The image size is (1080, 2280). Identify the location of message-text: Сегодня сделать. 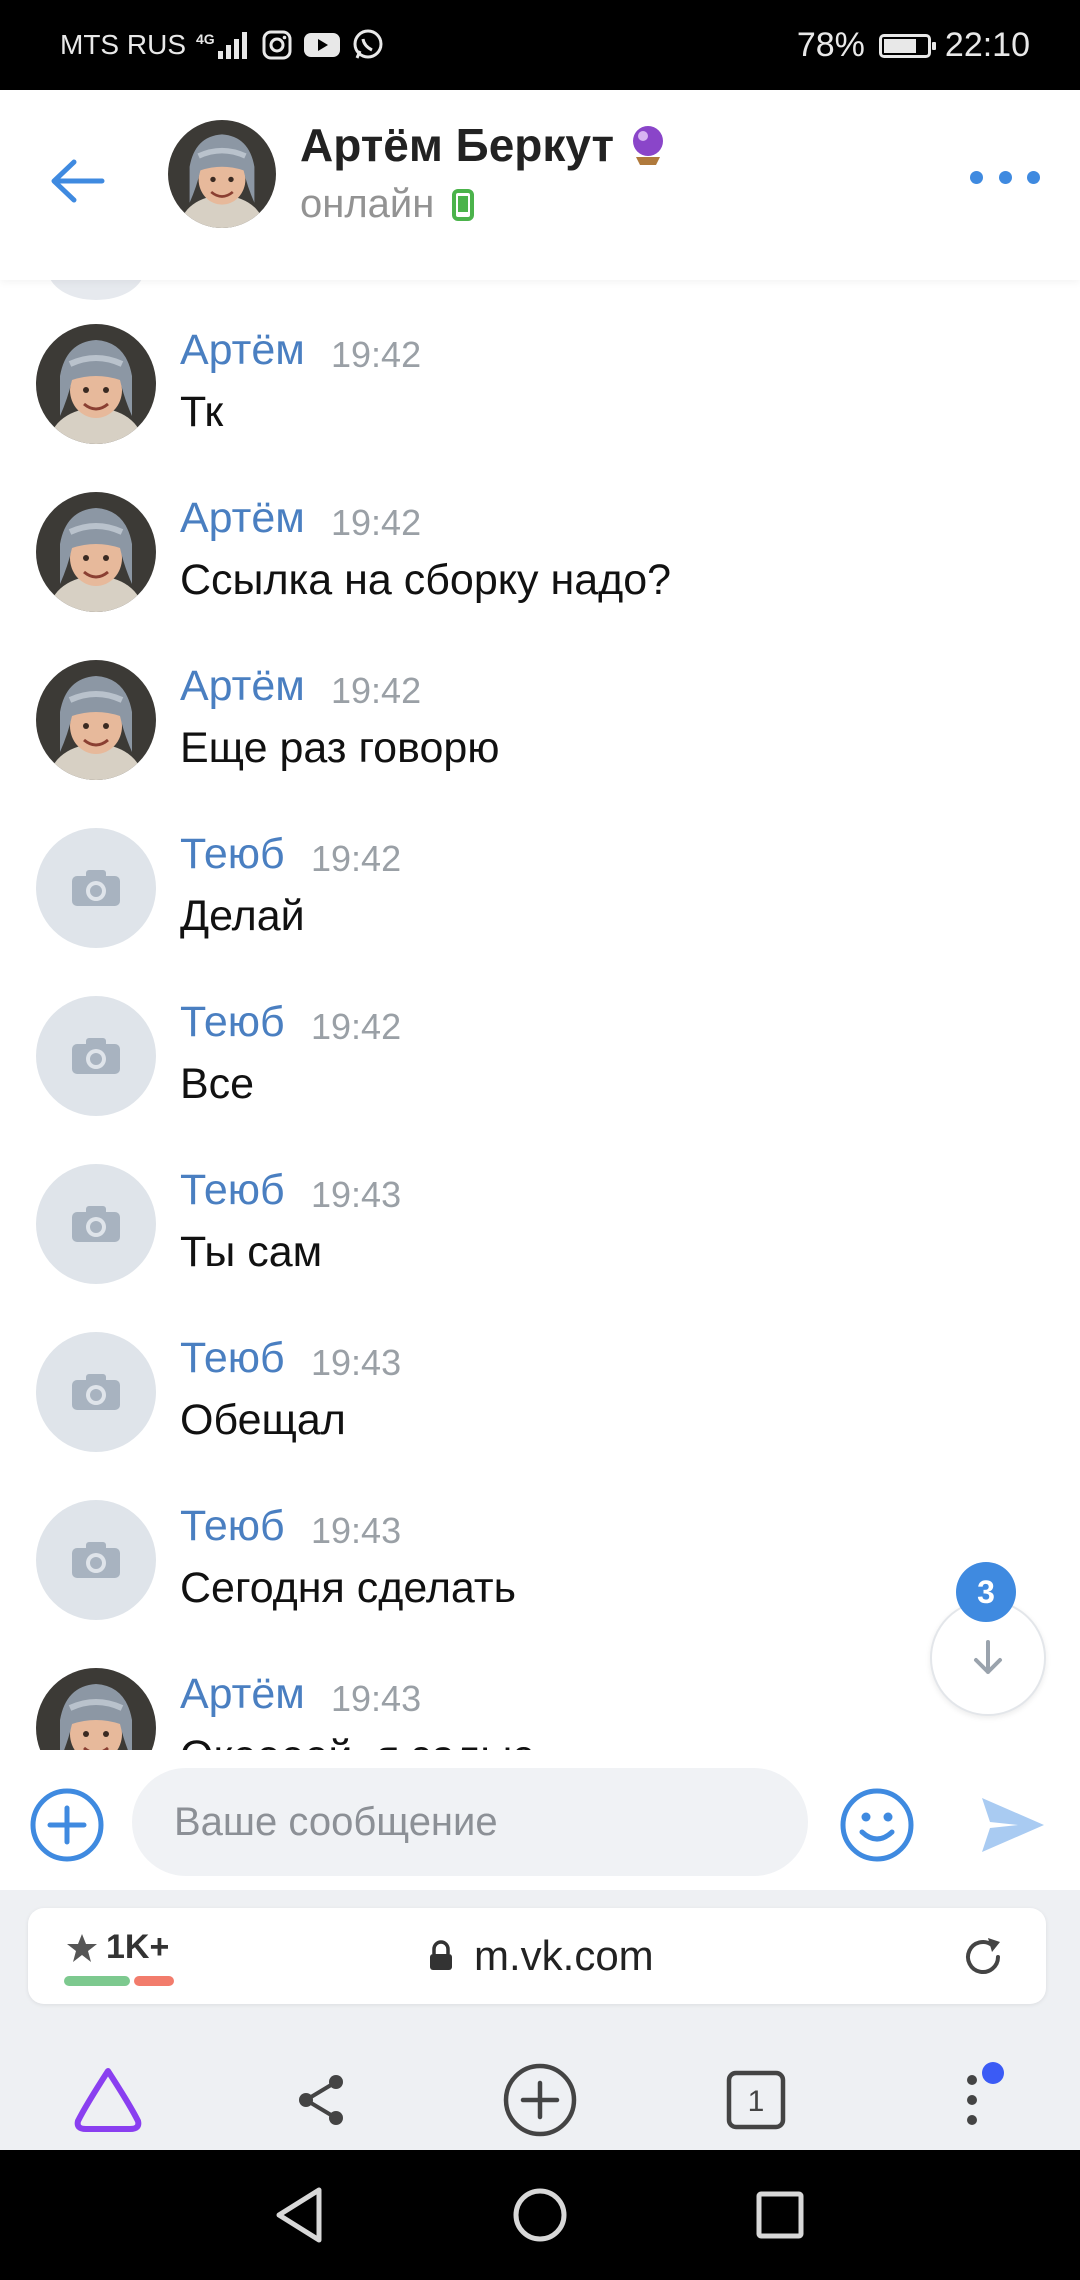
(348, 1588).